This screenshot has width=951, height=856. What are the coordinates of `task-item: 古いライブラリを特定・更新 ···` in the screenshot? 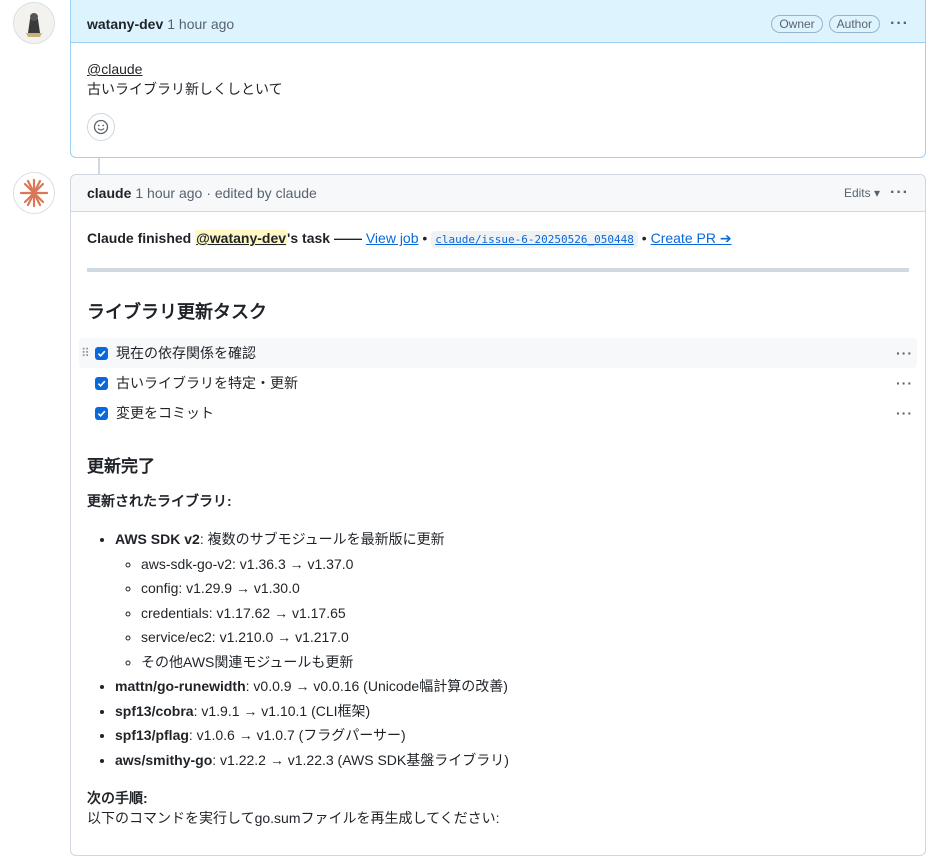 It's located at (498, 383).